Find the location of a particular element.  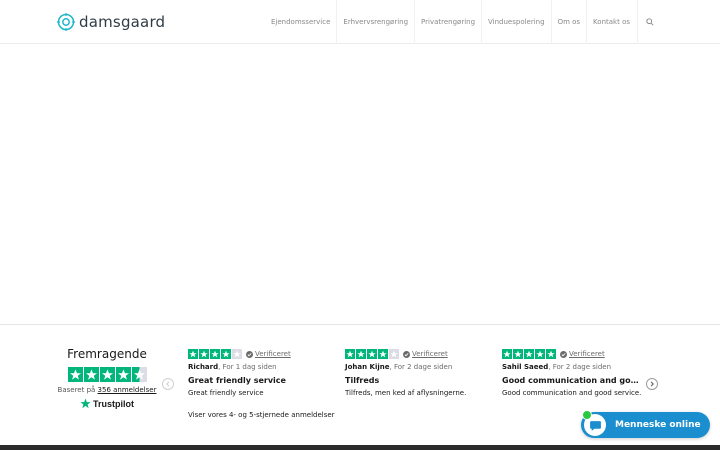

logo: damsgaard is located at coordinates (111, 22).